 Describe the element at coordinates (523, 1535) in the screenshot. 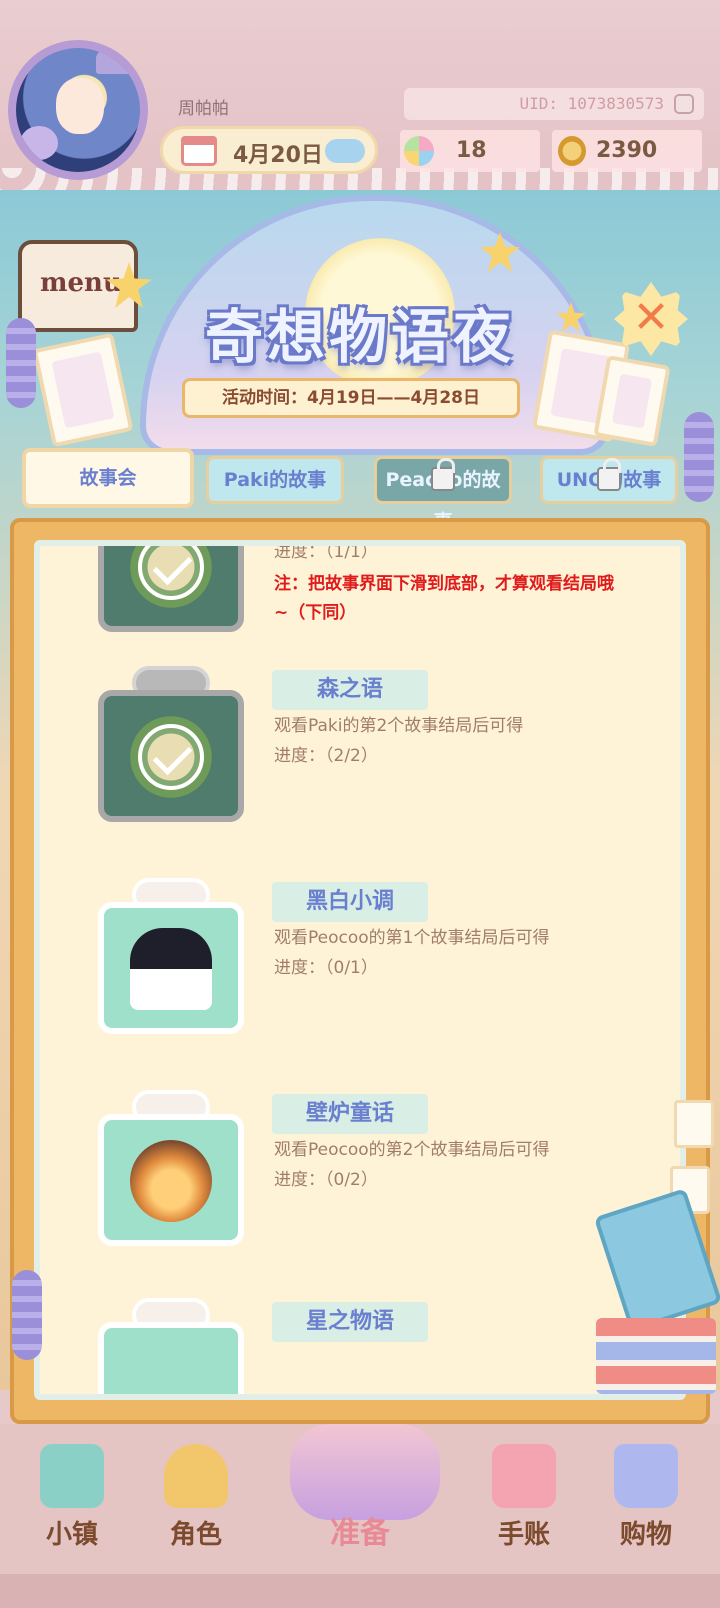

I see `nav-label: 手账` at that location.